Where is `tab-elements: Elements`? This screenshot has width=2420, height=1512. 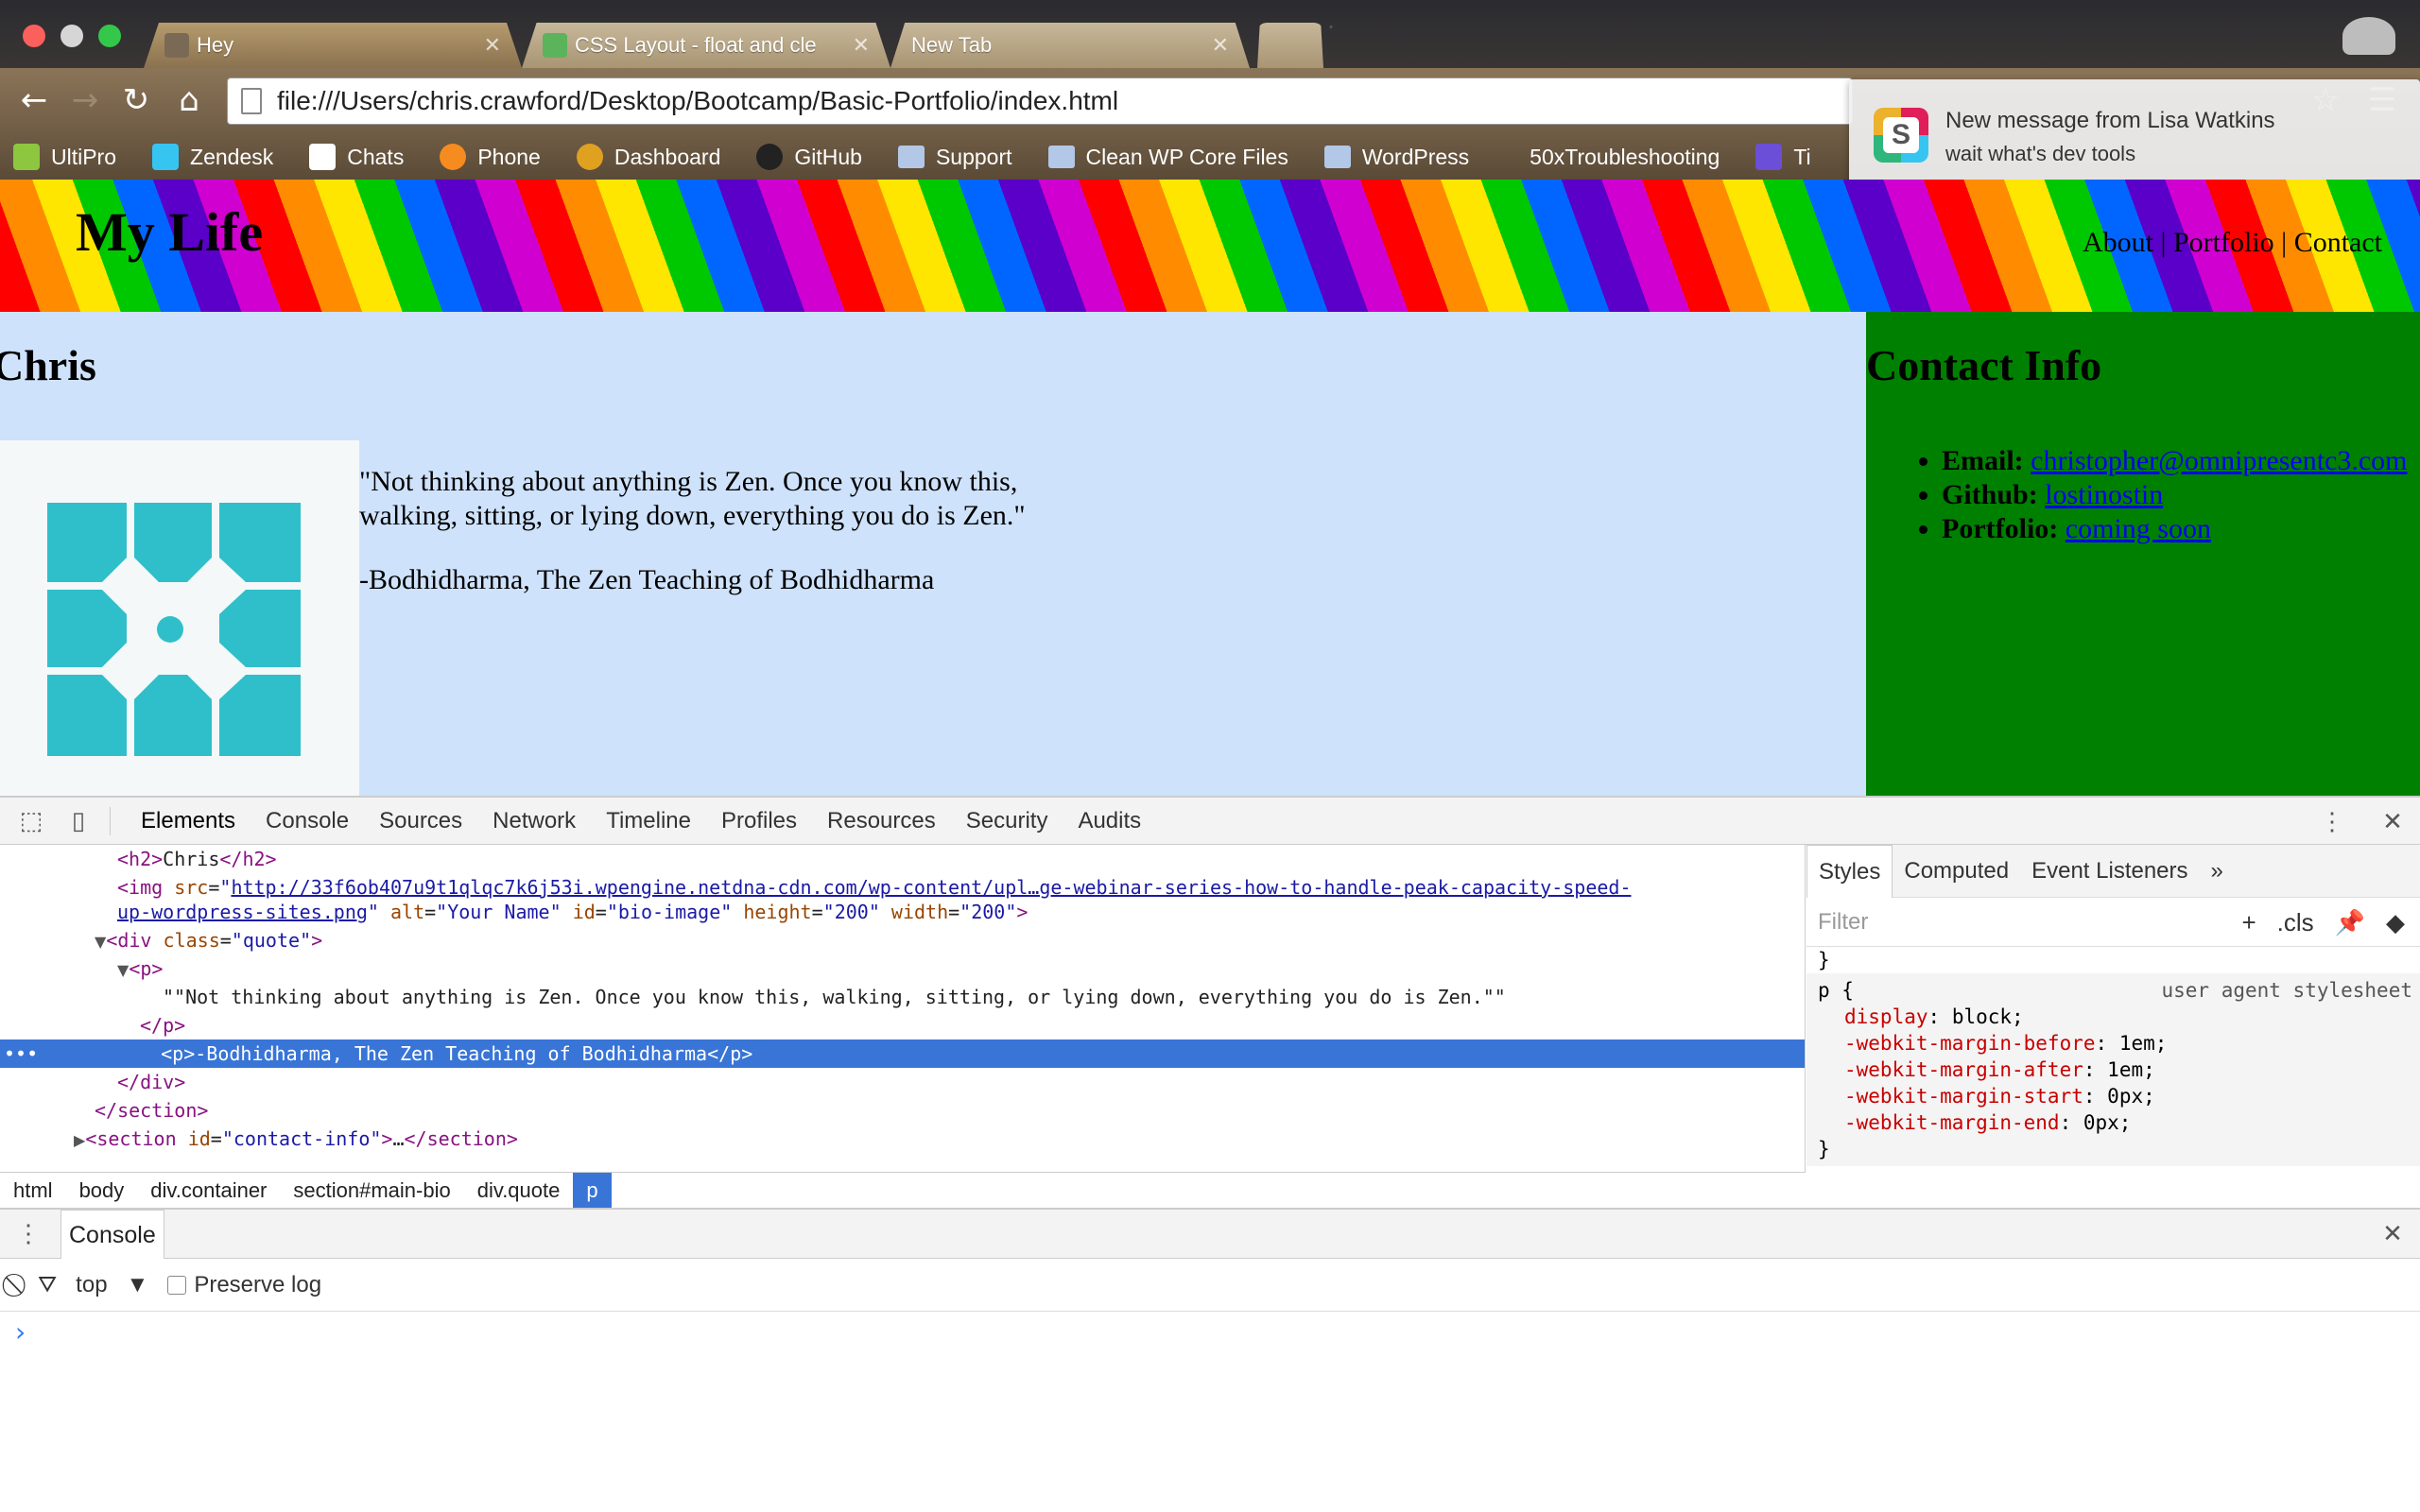
tab-elements: Elements is located at coordinates (188, 821).